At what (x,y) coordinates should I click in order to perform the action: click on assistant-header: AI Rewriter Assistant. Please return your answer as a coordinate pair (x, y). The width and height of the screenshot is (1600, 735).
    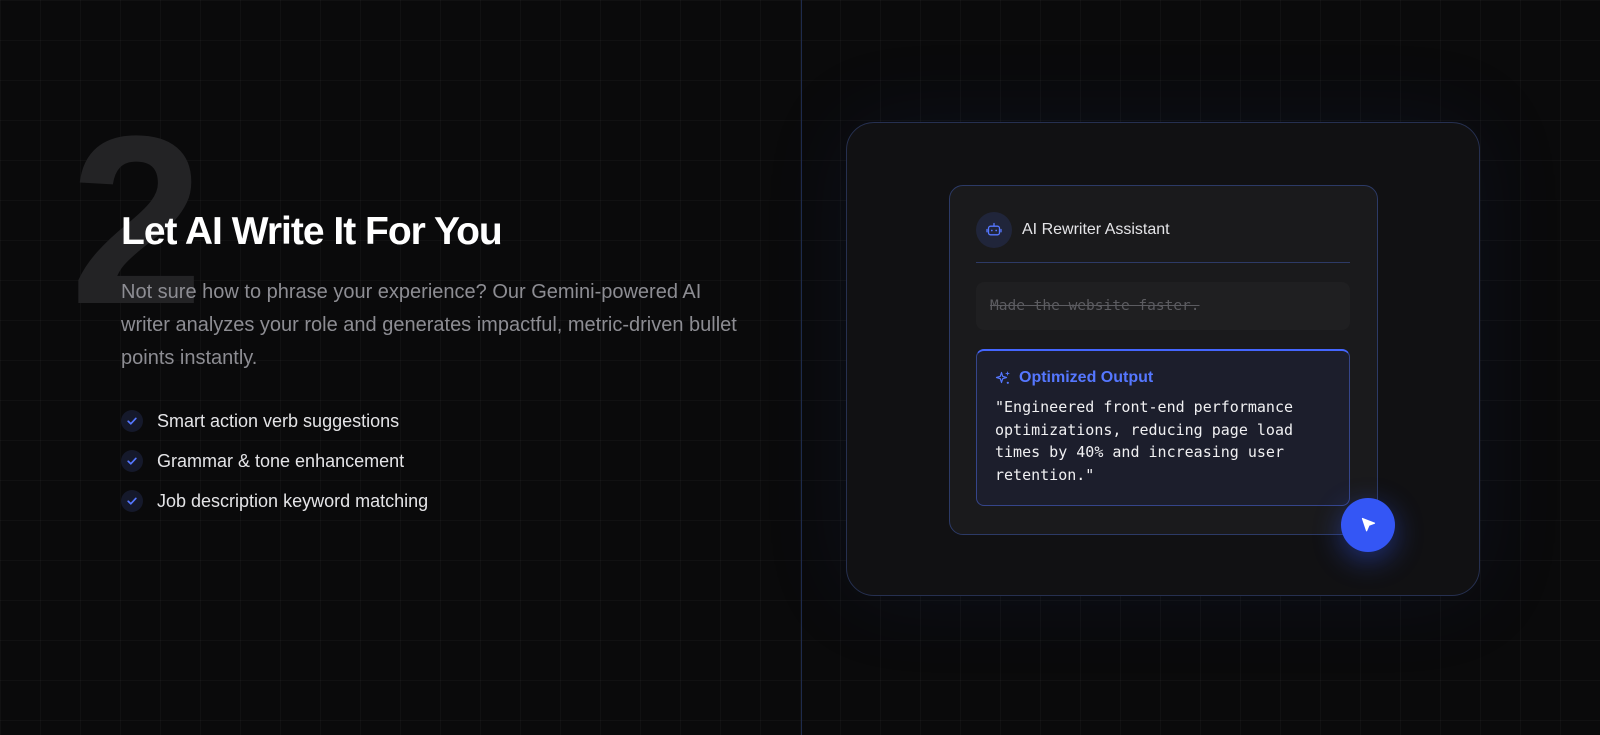
    Looking at the image, I should click on (1073, 230).